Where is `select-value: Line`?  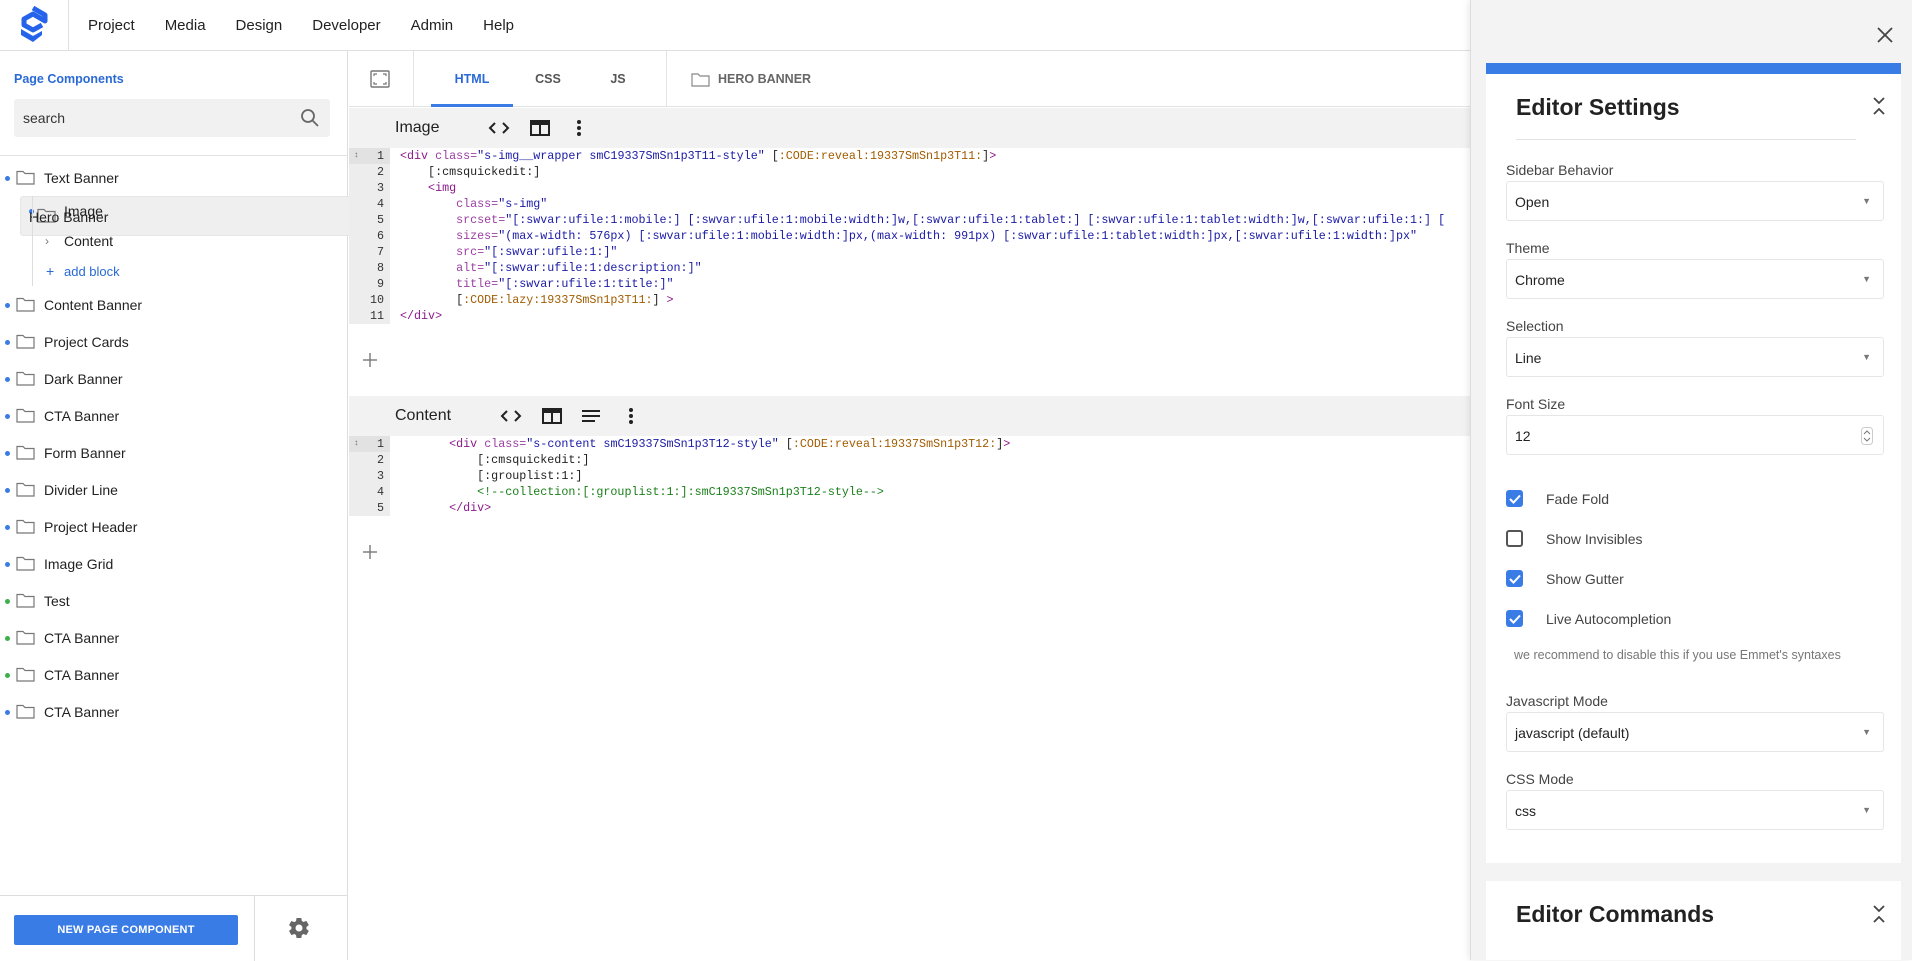
select-value: Line is located at coordinates (1528, 358).